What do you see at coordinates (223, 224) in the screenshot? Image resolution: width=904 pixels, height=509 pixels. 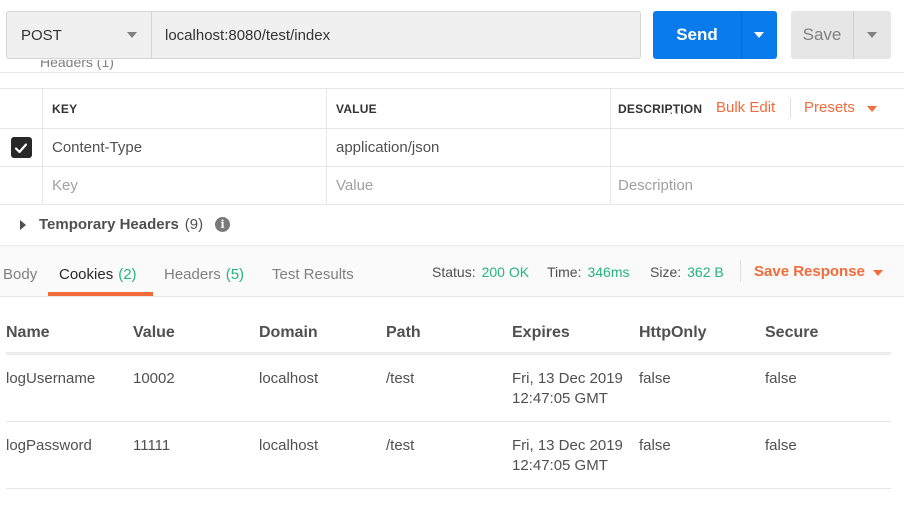 I see `info-icon: i` at bounding box center [223, 224].